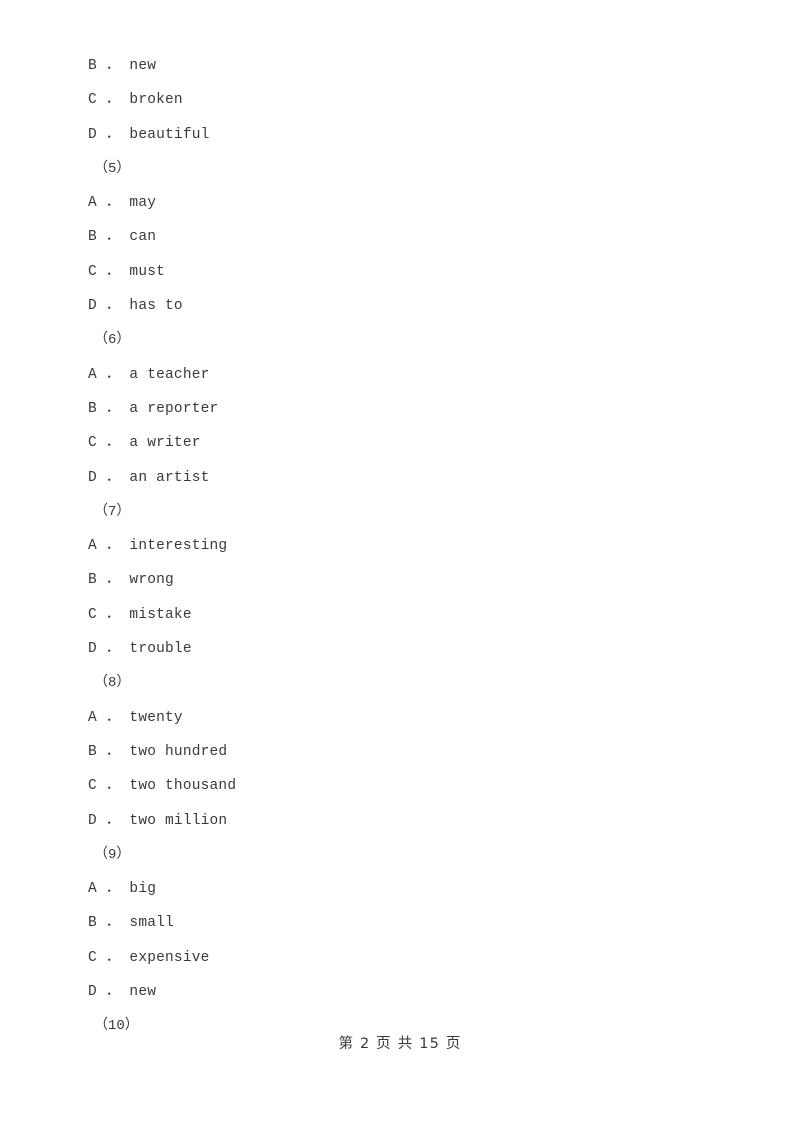  What do you see at coordinates (398, 443) in the screenshot?
I see `answer-option: C ． a writer` at bounding box center [398, 443].